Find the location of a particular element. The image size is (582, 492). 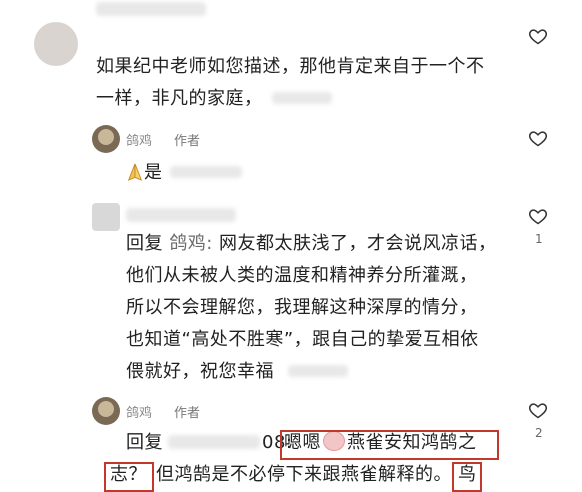

comment-text-line: 他们从未被人类的温度和精神养分所灌溉， is located at coordinates (302, 275).